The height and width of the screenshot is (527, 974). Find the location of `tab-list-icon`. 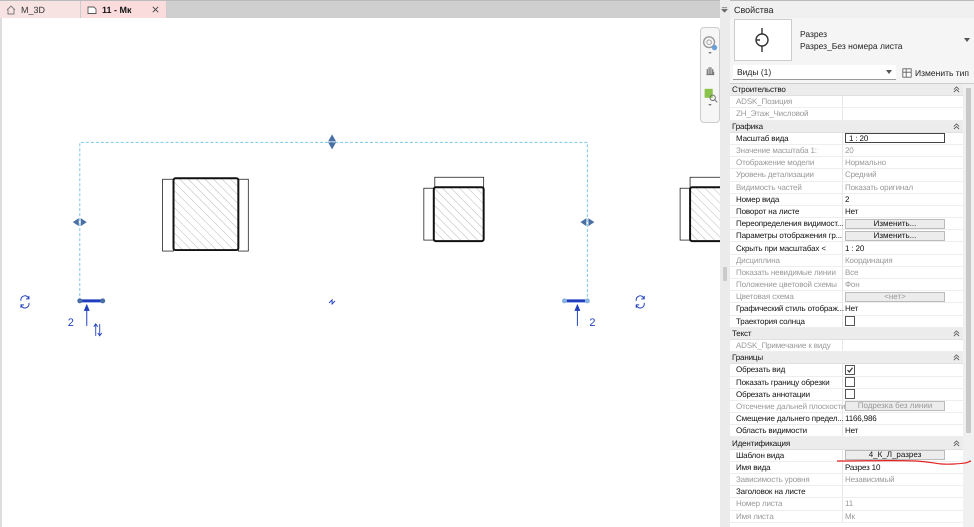

tab-list-icon is located at coordinates (724, 9).